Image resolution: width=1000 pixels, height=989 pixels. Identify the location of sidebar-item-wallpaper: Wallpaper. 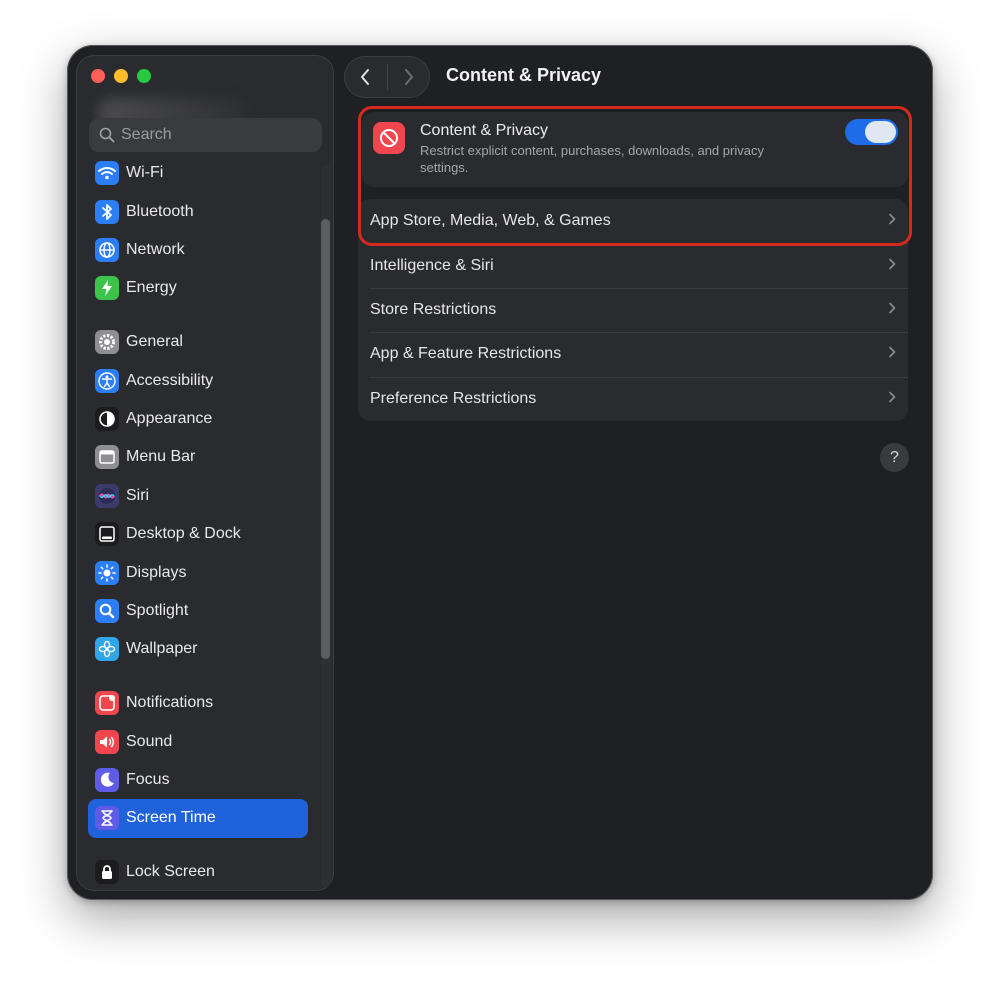
(198, 649).